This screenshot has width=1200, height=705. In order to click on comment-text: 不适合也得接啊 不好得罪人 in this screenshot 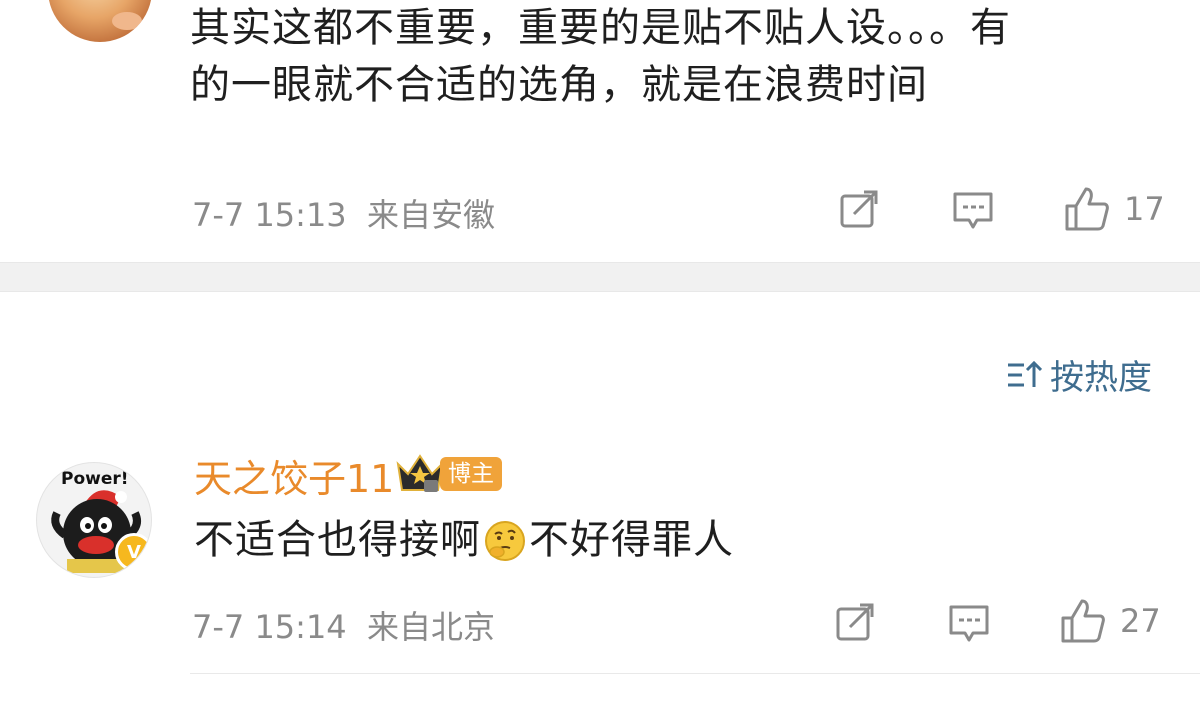, I will do `click(464, 540)`.